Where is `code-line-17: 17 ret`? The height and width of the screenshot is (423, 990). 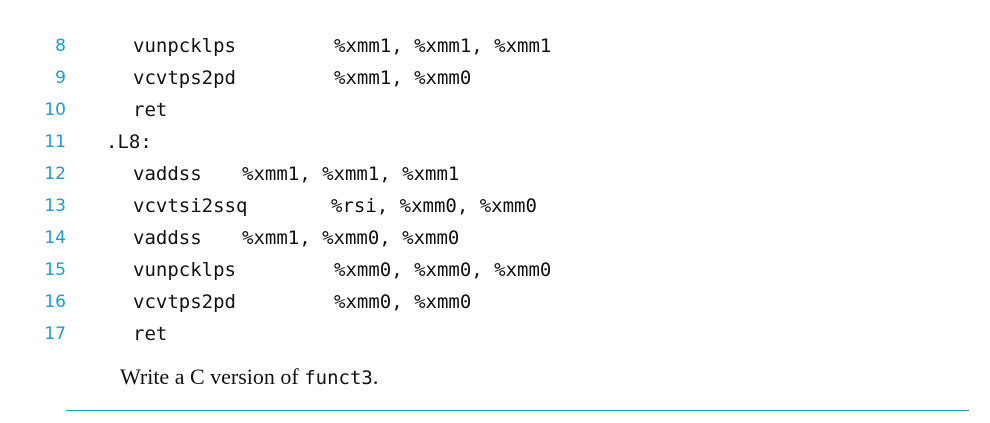 code-line-17: 17 ret is located at coordinates (495, 334).